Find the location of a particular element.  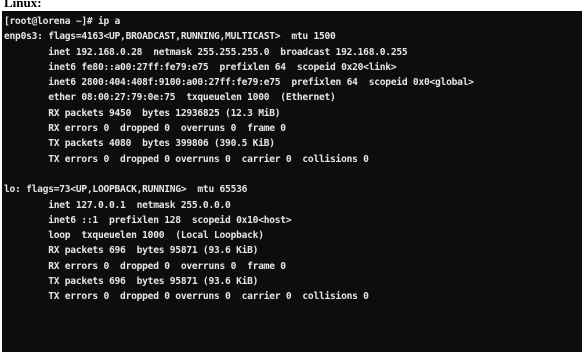

terminal-line: loop txqueuelen 1000 (Local Loopback) is located at coordinates (134, 236).